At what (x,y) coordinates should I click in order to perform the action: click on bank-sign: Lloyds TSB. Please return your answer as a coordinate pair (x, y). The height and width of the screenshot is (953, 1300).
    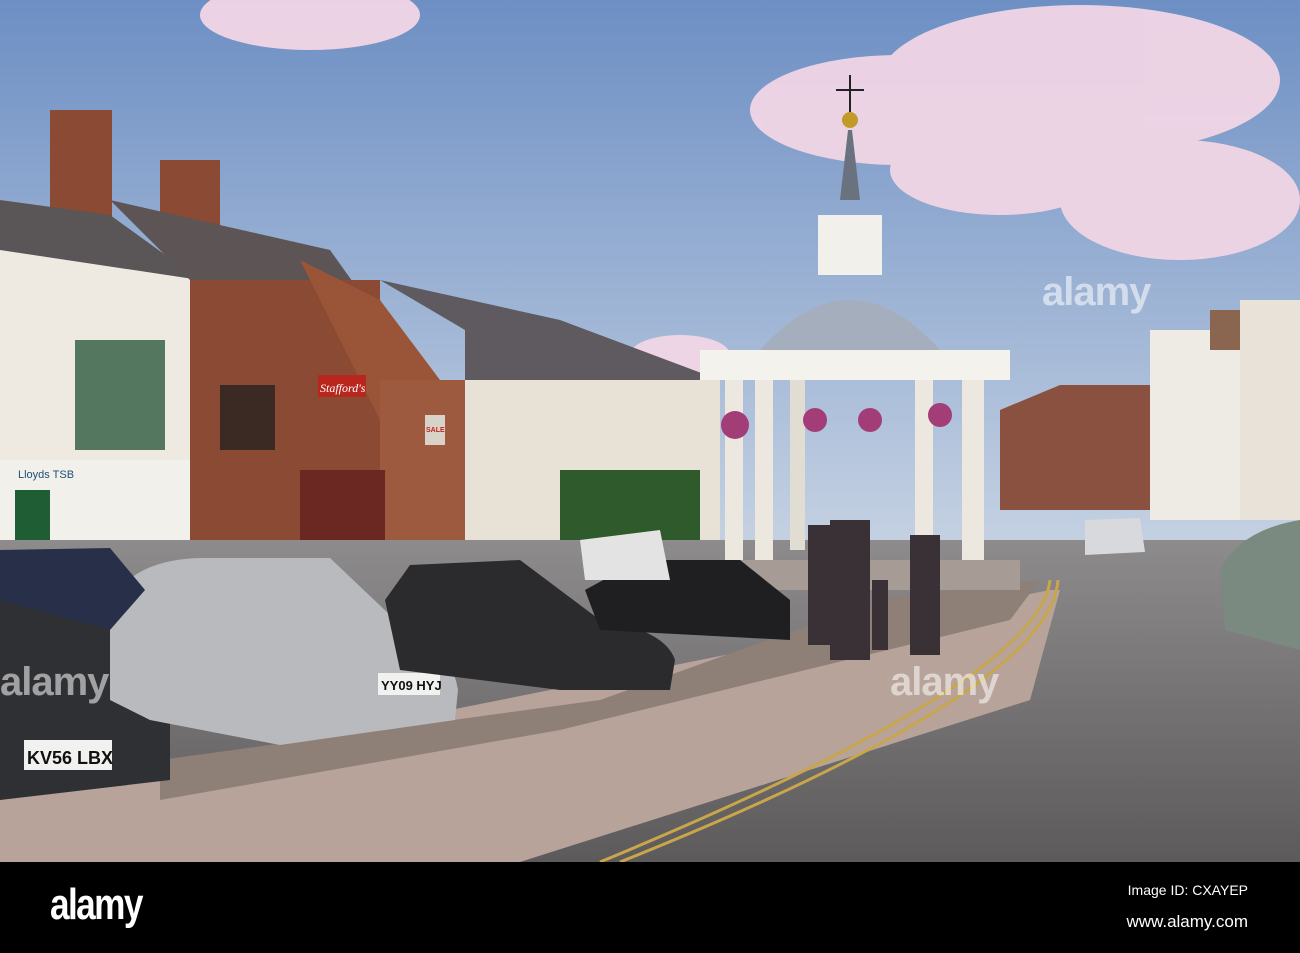
    Looking at the image, I should click on (46, 475).